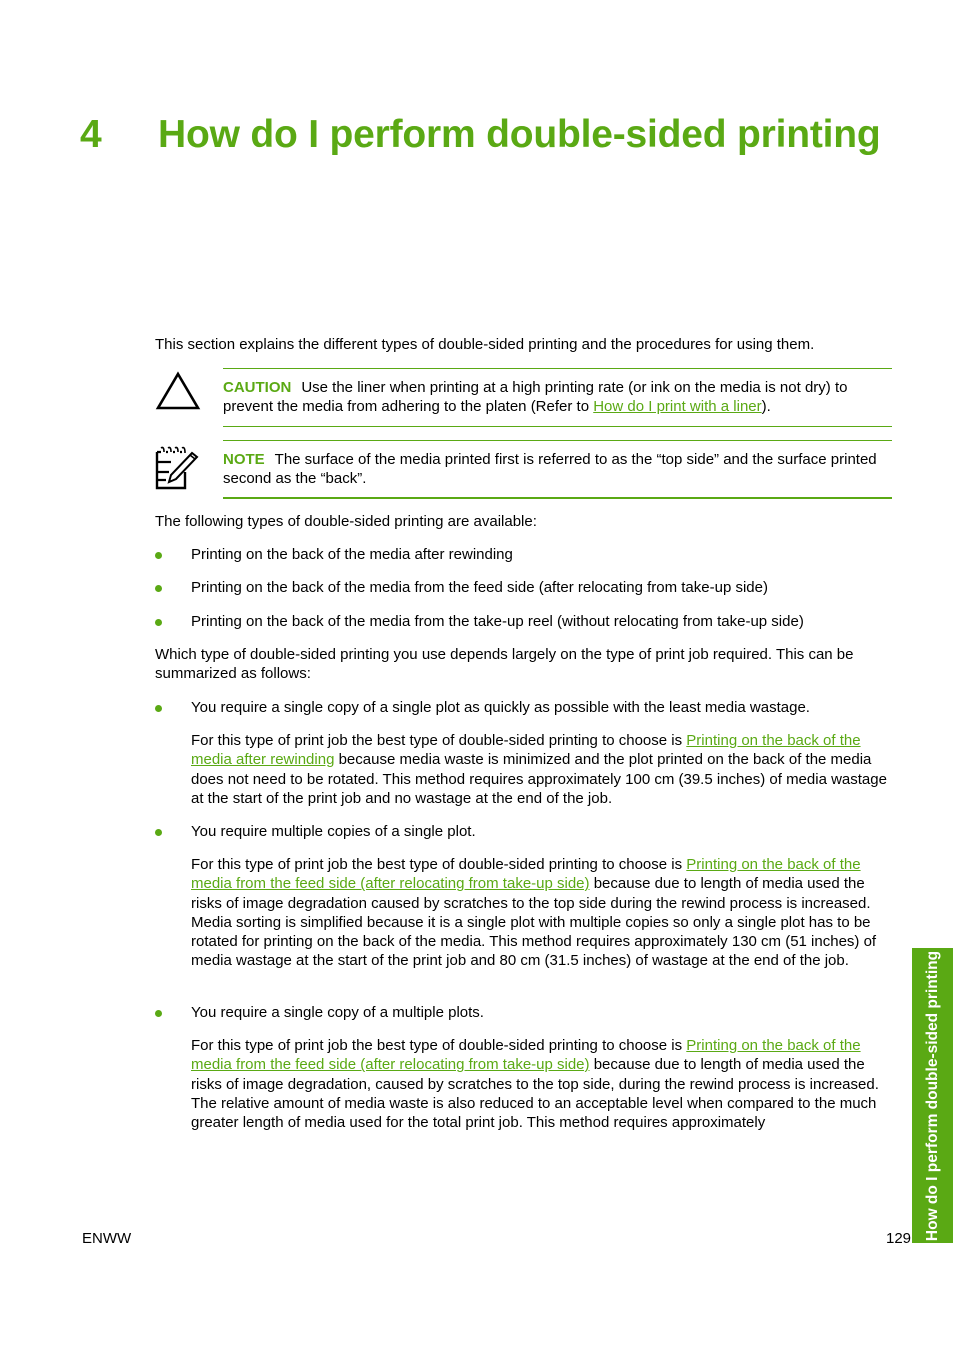 This screenshot has height=1352, width=954. Describe the element at coordinates (244, 459) in the screenshot. I see `note-label: NOTE` at that location.